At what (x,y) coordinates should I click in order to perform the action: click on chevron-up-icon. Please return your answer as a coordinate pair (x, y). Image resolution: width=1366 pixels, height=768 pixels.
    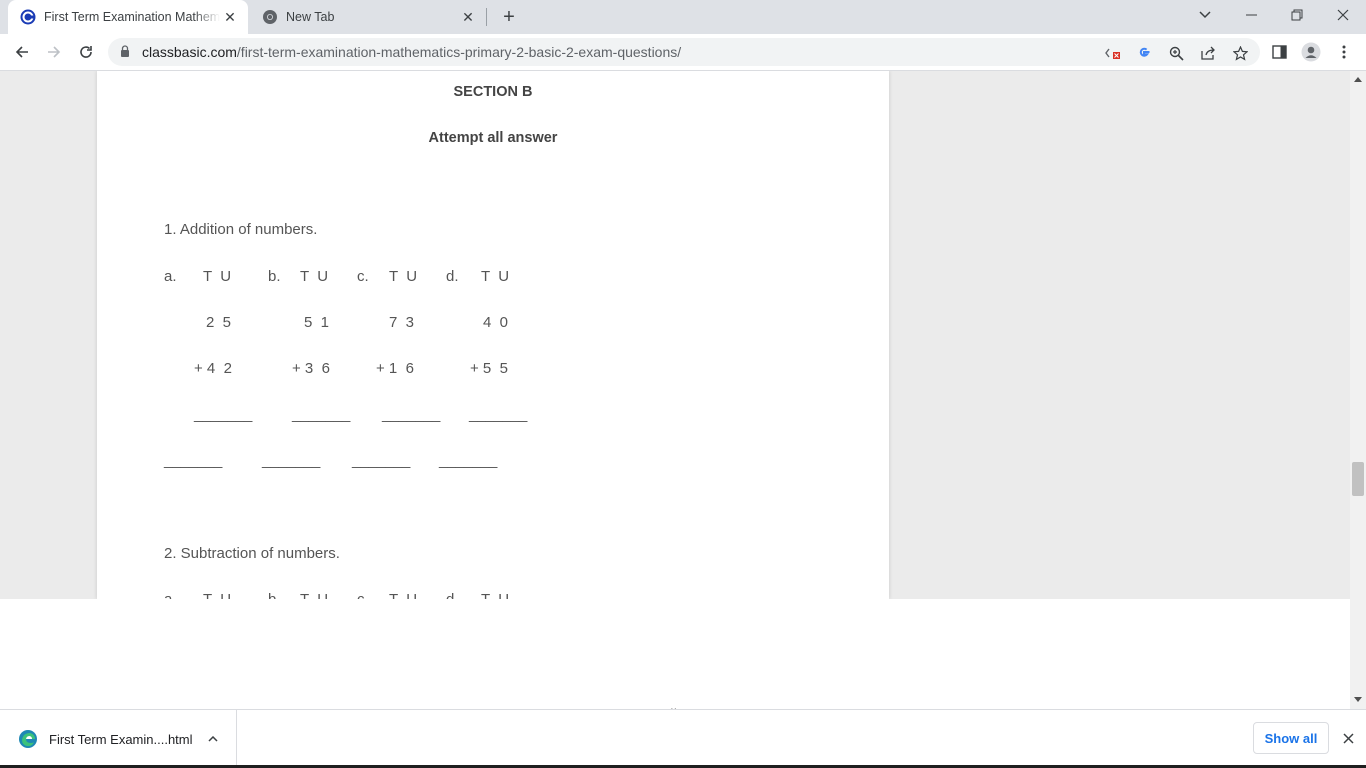
    Looking at the image, I should click on (213, 739).